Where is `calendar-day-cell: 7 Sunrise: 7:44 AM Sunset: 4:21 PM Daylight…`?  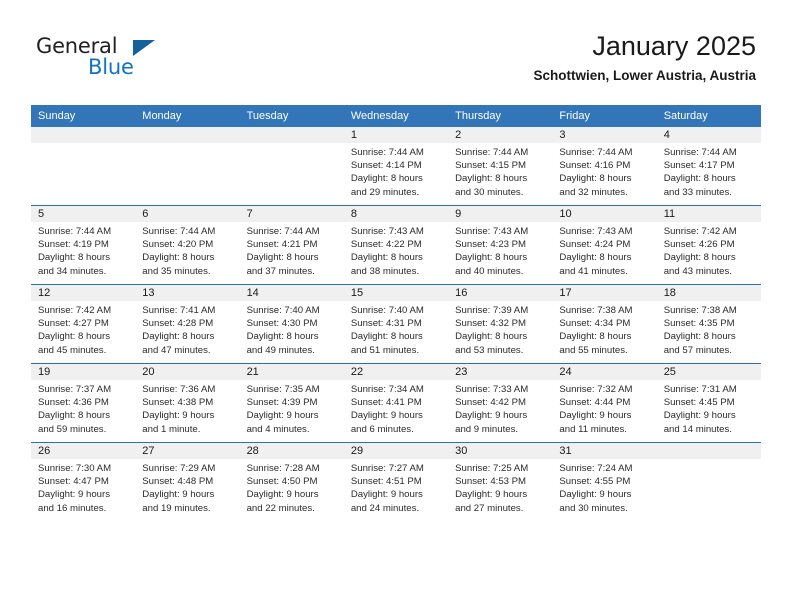 calendar-day-cell: 7 Sunrise: 7:44 AM Sunset: 4:21 PM Daylight… is located at coordinates (291, 245).